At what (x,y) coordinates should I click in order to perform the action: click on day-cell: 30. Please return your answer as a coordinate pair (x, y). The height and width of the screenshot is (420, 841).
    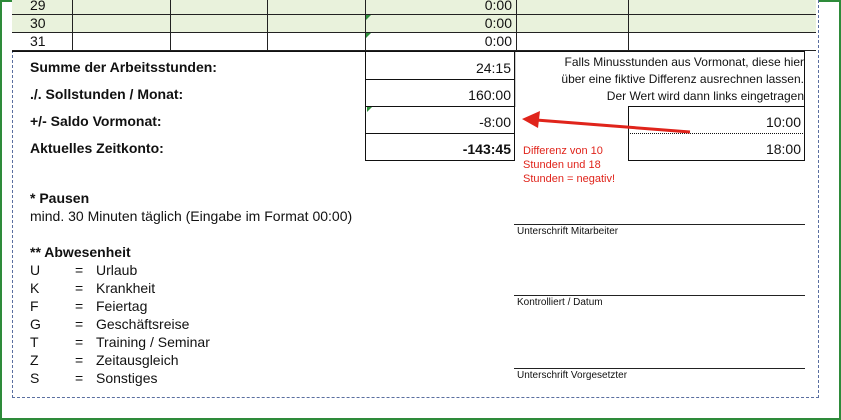
    Looking at the image, I should click on (38, 23).